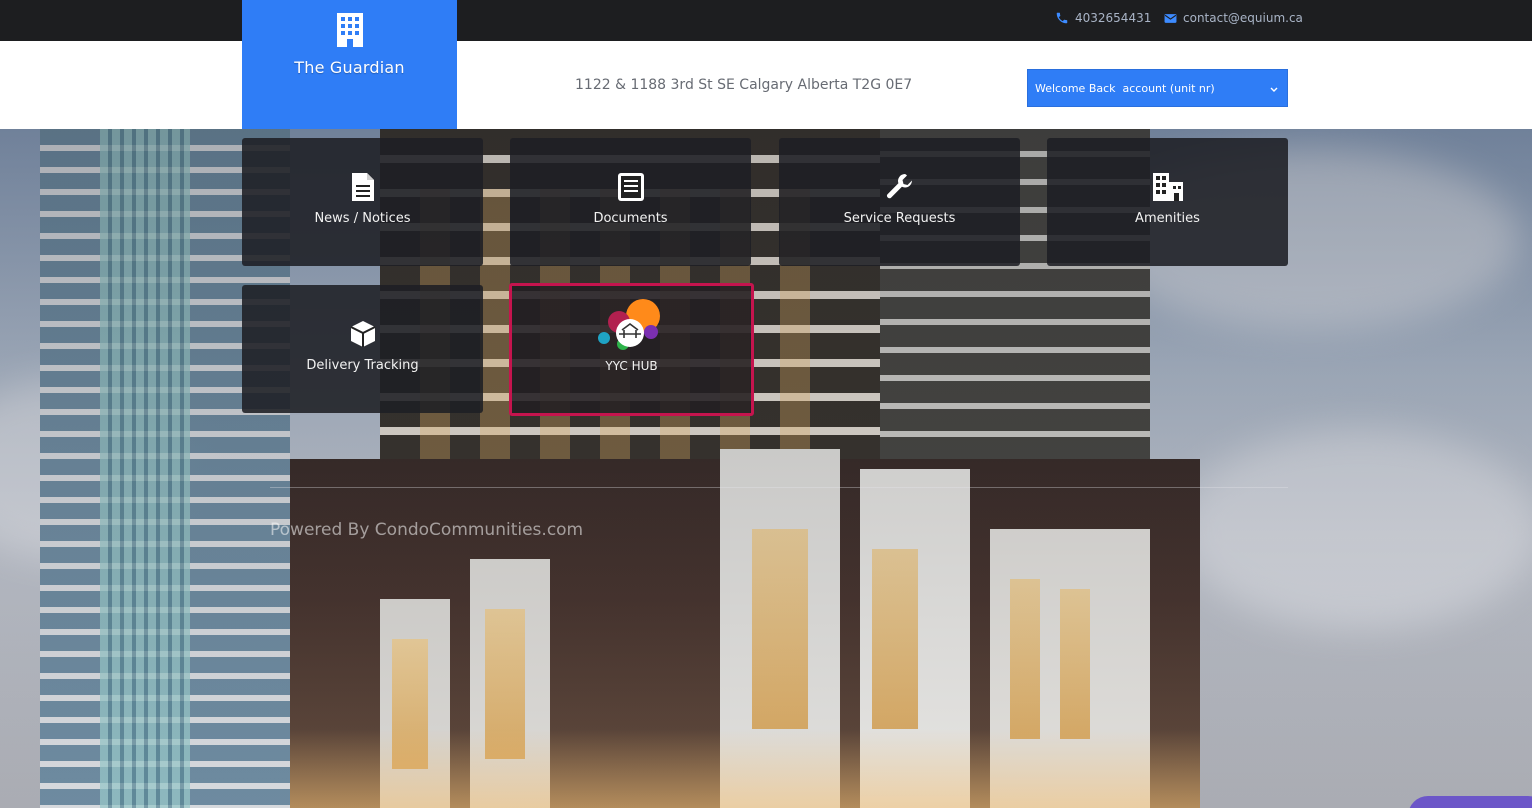  I want to click on list-document-icon, so click(631, 186).